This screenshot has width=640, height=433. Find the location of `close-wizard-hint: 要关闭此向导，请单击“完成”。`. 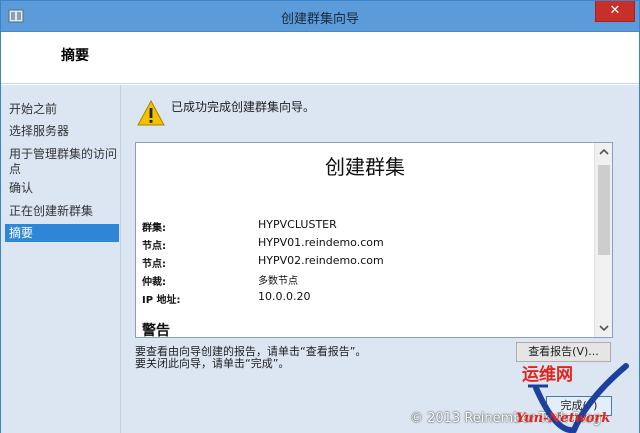

close-wizard-hint: 要关闭此向导，请单击“完成”。 is located at coordinates (212, 363).